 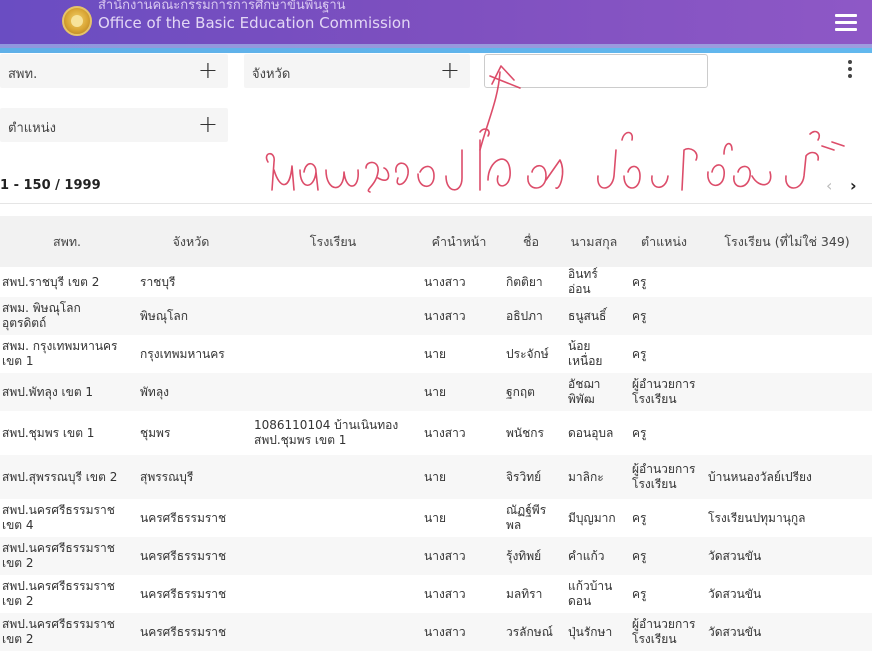 What do you see at coordinates (531, 354) in the screenshot?
I see `cell-first-name: ประจักษ์` at bounding box center [531, 354].